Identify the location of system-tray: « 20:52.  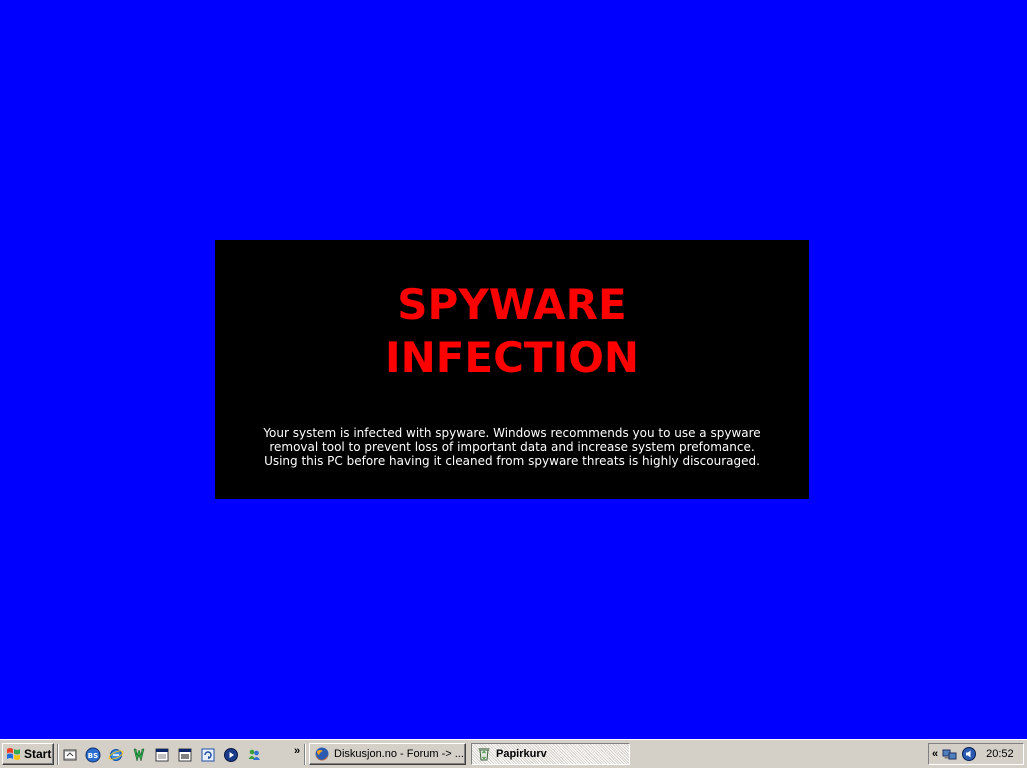
(976, 754).